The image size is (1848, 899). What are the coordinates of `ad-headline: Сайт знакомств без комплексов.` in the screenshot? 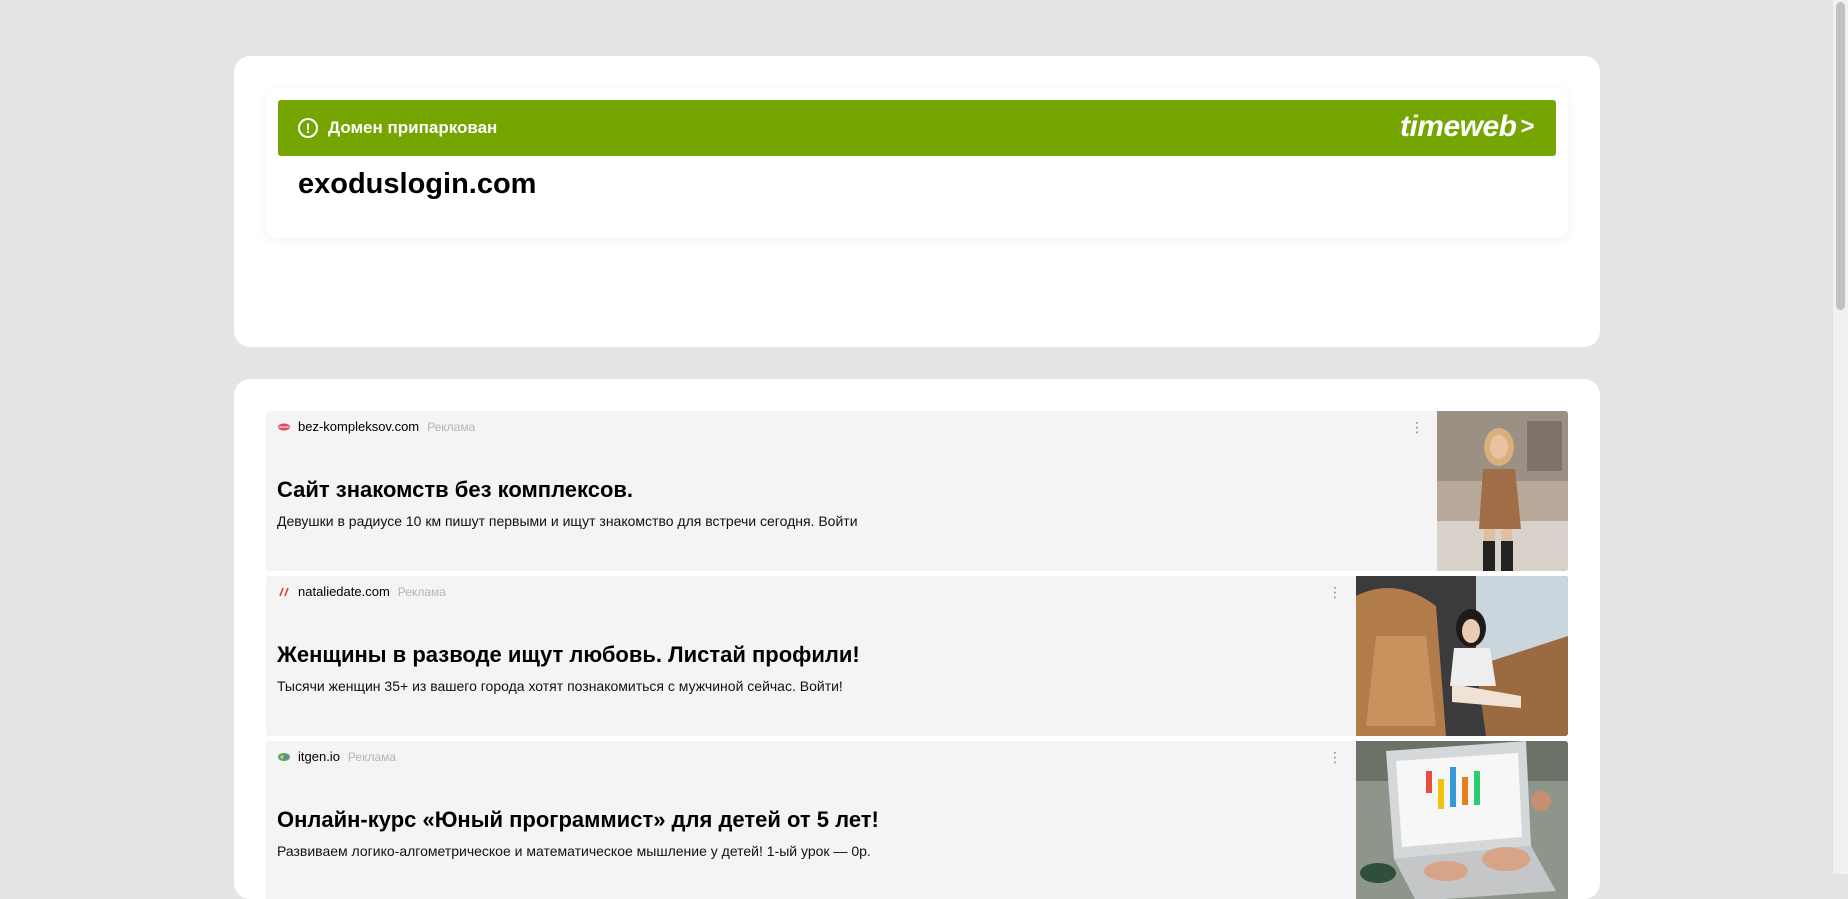 It's located at (455, 490).